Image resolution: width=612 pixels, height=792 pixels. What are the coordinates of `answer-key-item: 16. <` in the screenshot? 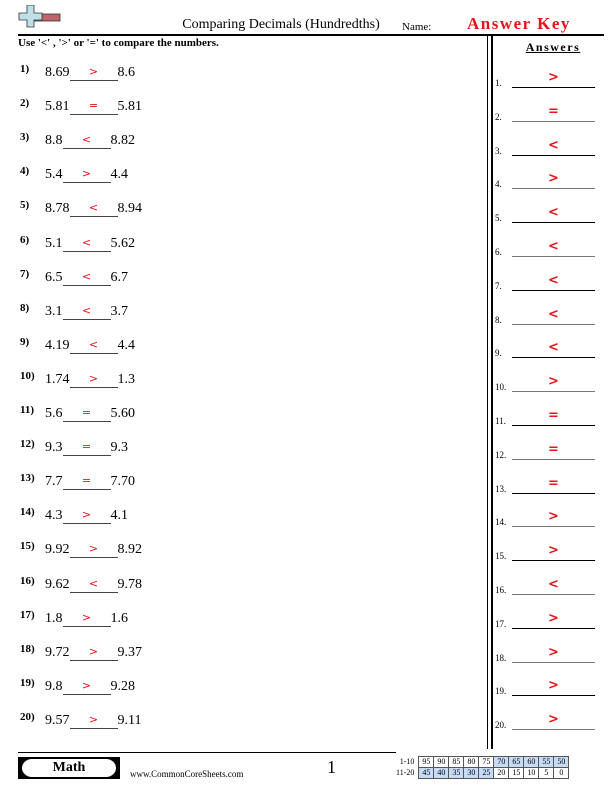 It's located at (552, 587).